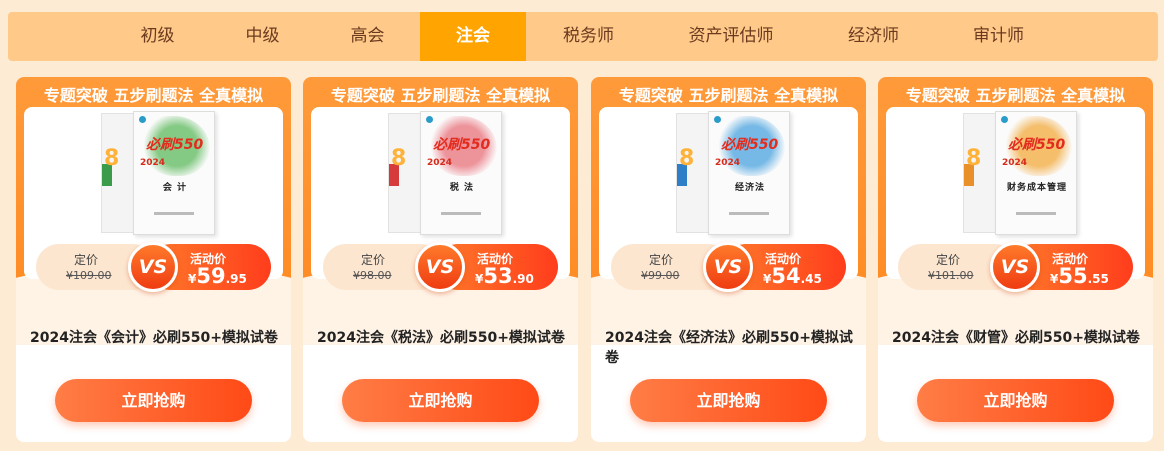 Image resolution: width=1164 pixels, height=451 pixels. I want to click on price-comparison: 定价 ¥101.00 活动价 ¥55.55 VS, so click(1015, 267).